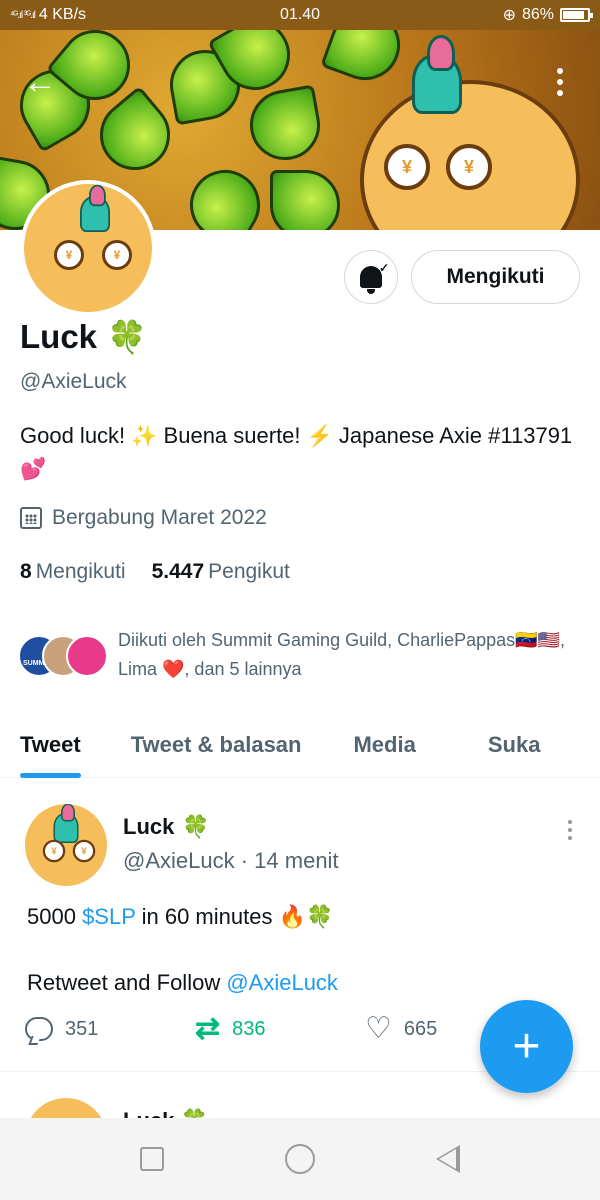  What do you see at coordinates (296, 860) in the screenshot?
I see `tweet-time: 14 menit` at bounding box center [296, 860].